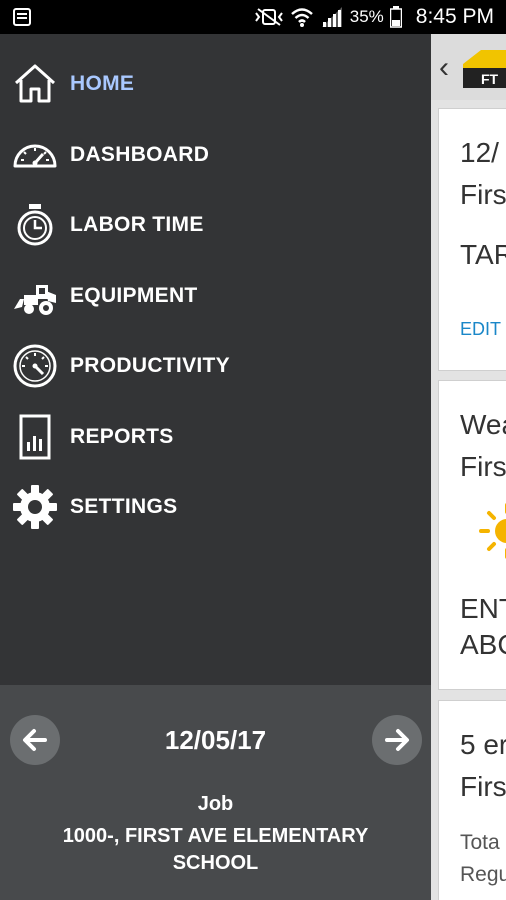  Describe the element at coordinates (22, 17) in the screenshot. I see `notification-icon` at that location.